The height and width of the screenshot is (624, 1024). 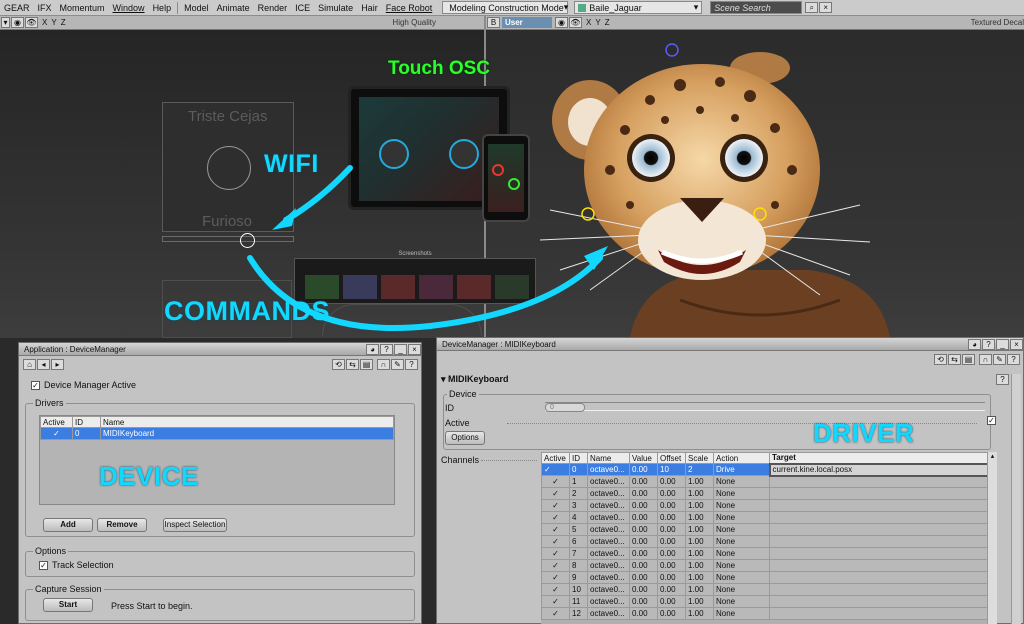 I want to click on midi-active-checkbox: ✓, so click(x=991, y=420).